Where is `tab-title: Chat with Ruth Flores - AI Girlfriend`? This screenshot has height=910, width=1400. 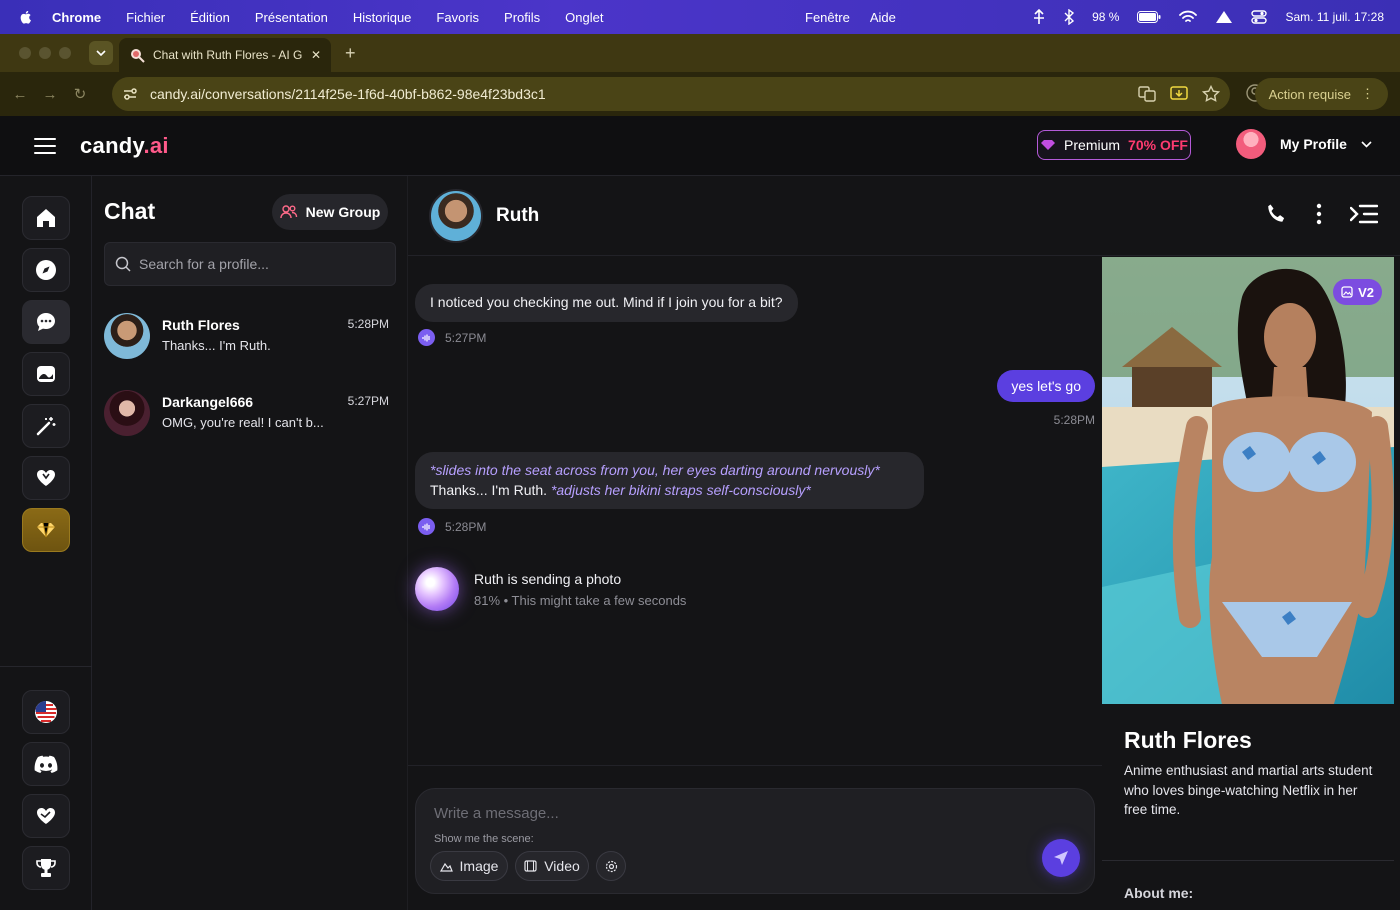
tab-title: Chat with Ruth Flores - AI Girlfriend is located at coordinates (228, 55).